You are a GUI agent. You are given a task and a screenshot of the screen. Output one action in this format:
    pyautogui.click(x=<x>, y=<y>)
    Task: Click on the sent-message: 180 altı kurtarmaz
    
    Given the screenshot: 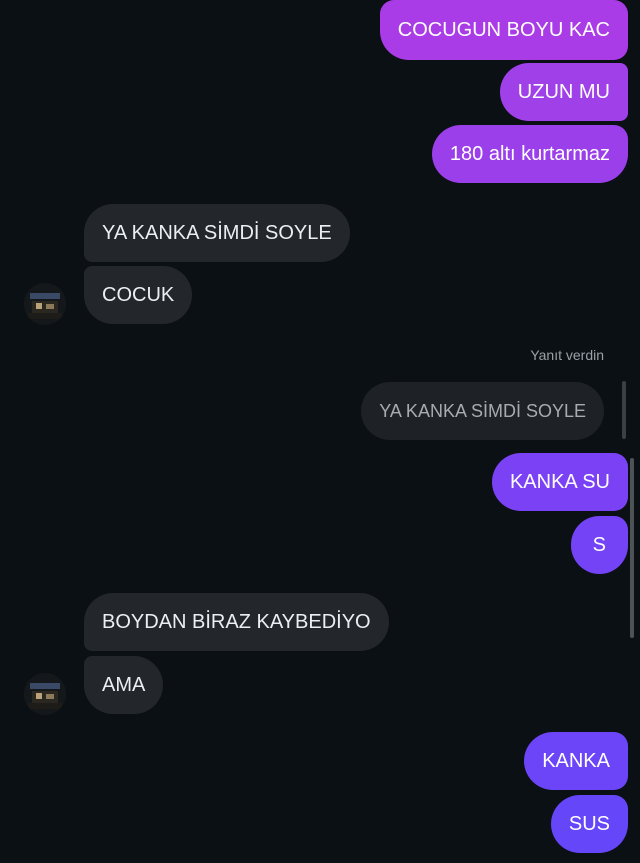 What is the action you would take?
    pyautogui.click(x=529, y=154)
    